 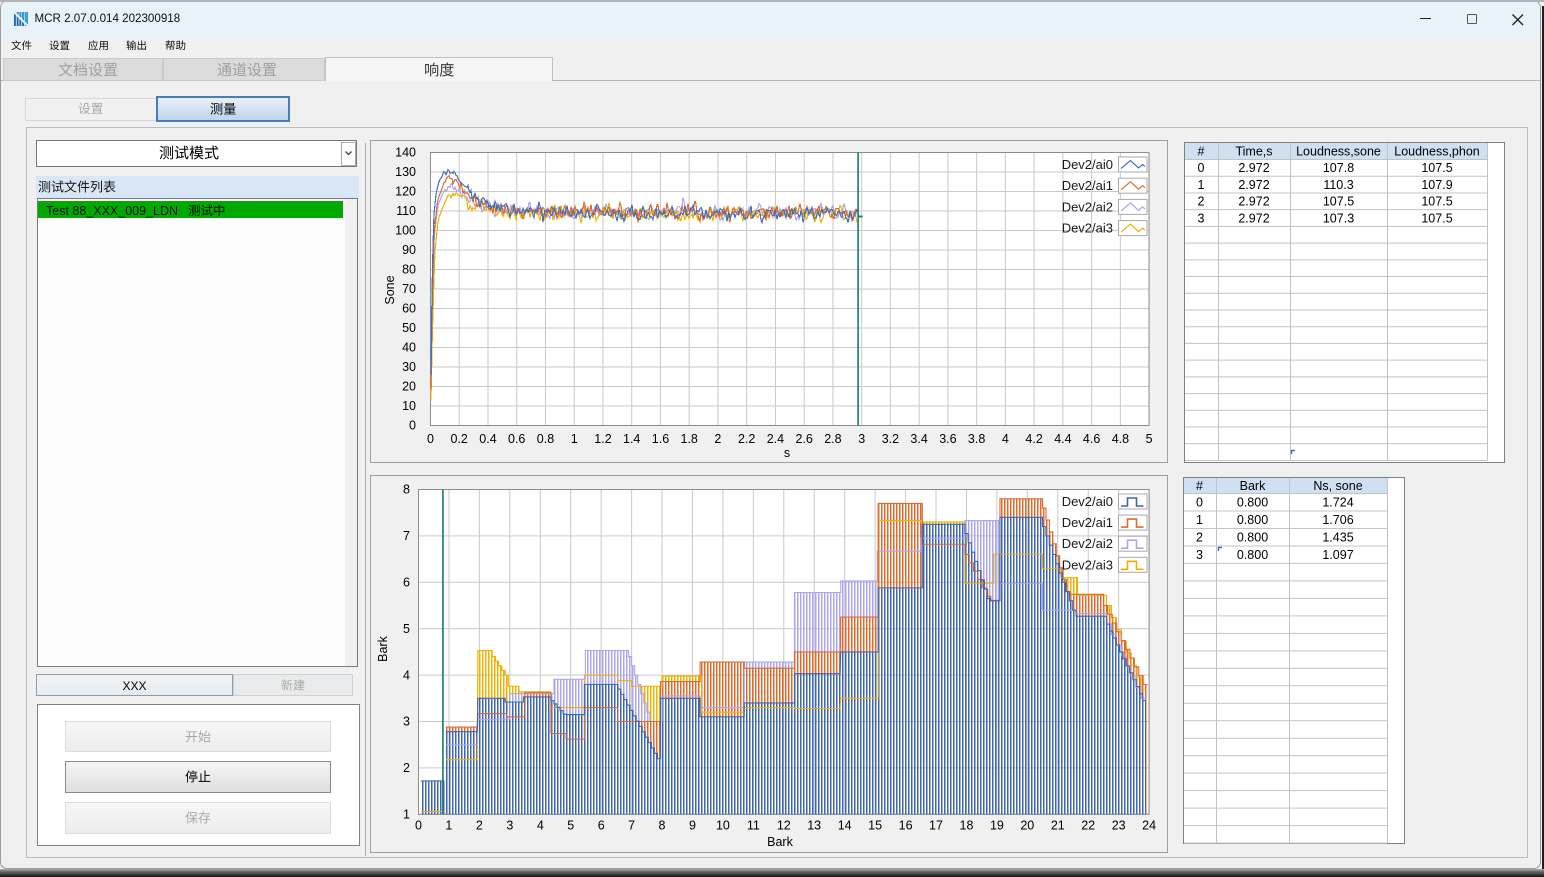 What do you see at coordinates (1436, 185) in the screenshot?
I see `svg-text: 107.9` at bounding box center [1436, 185].